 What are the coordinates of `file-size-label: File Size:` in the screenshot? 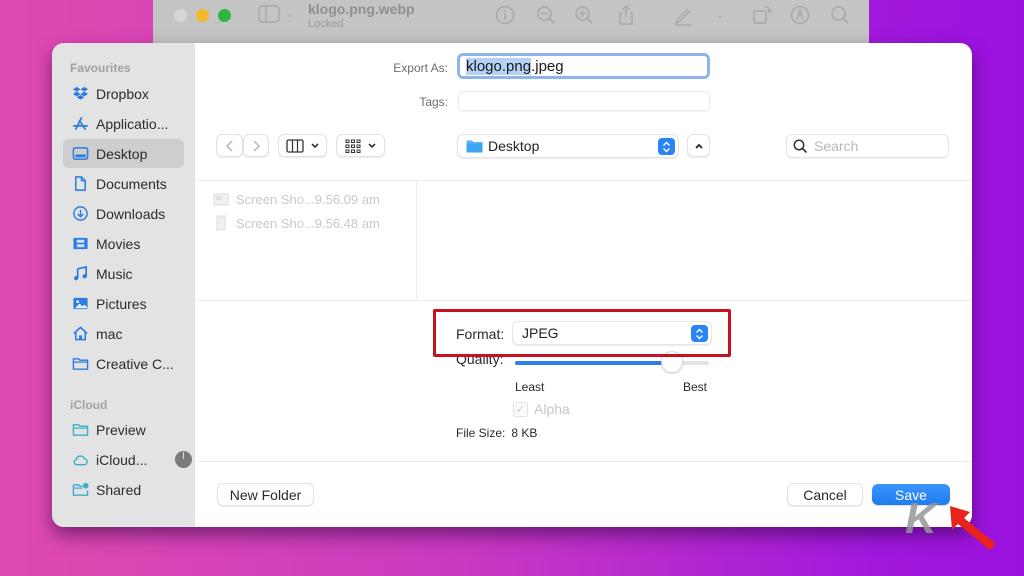 It's located at (481, 433).